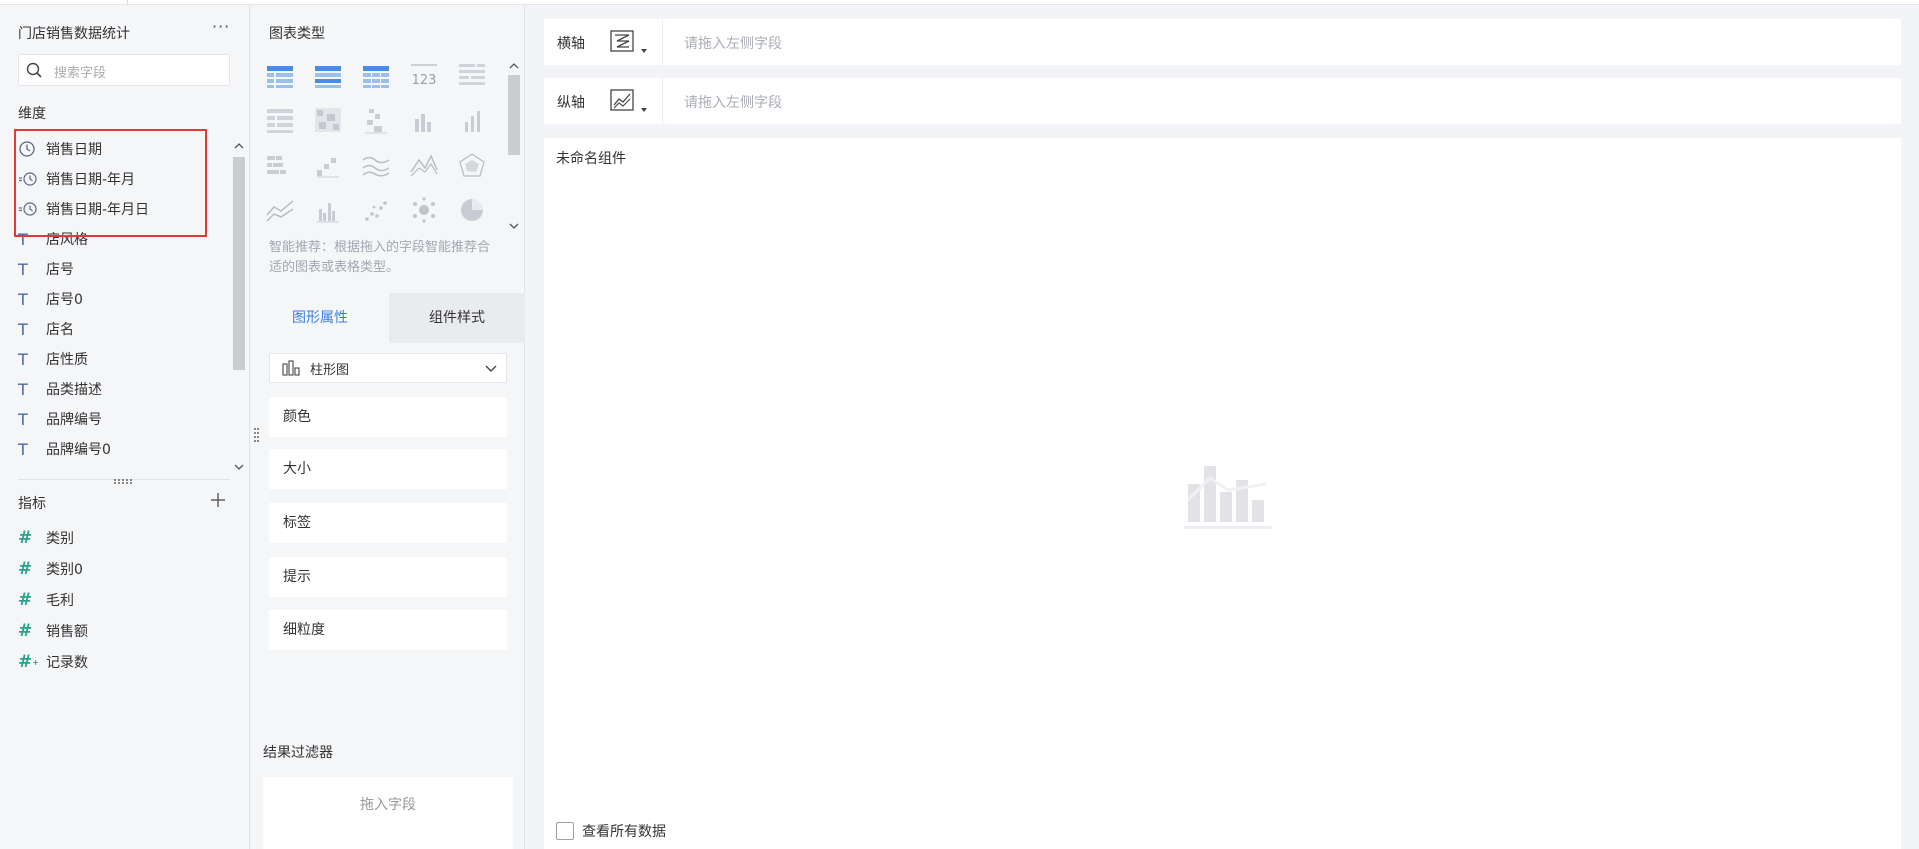  I want to click on chart-type-title: 图表类型, so click(297, 34).